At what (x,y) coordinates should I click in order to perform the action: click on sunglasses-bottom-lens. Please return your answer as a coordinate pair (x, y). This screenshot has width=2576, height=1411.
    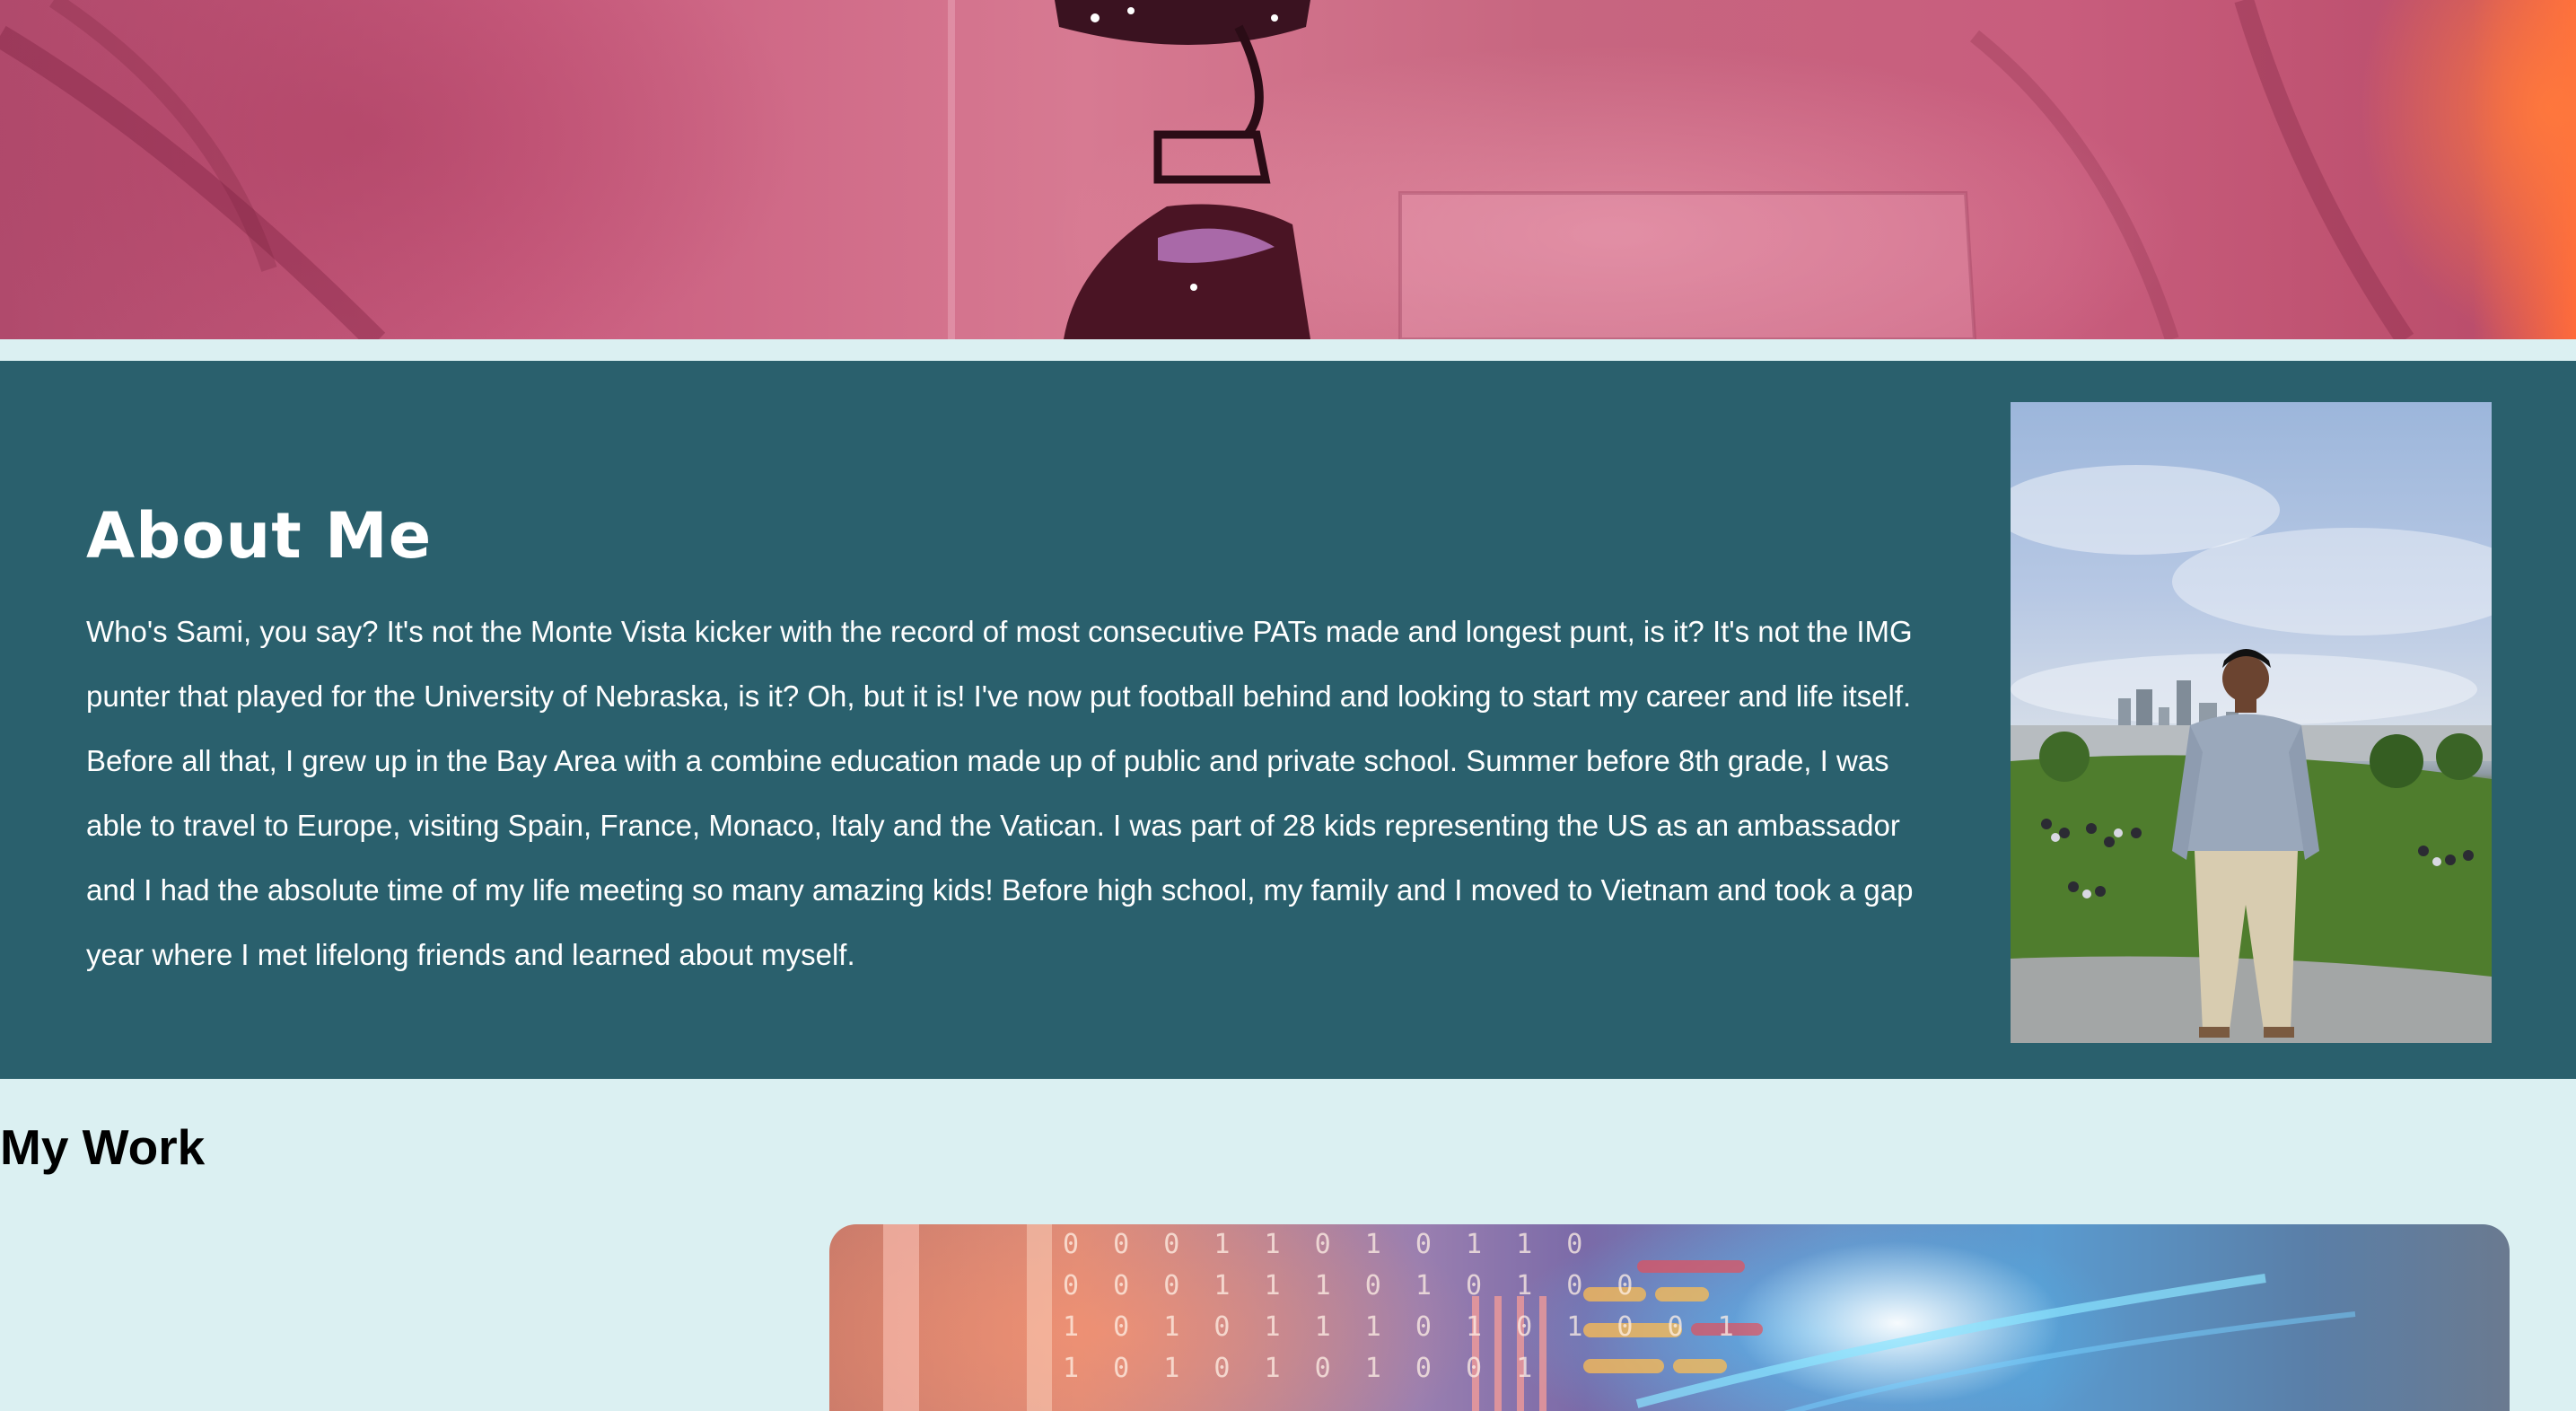
    Looking at the image, I should click on (1187, 271).